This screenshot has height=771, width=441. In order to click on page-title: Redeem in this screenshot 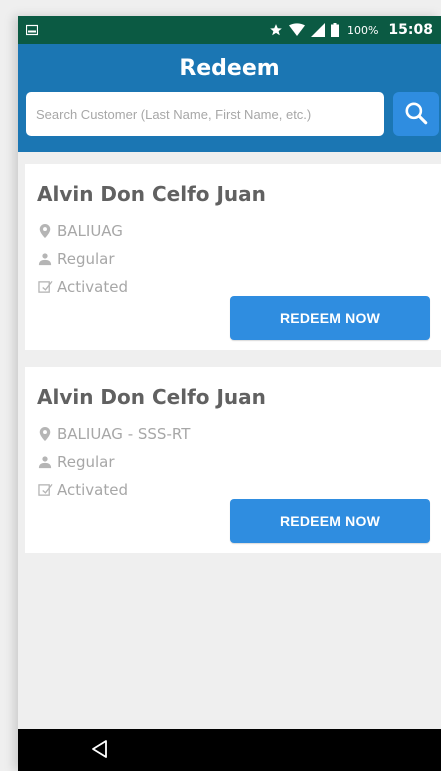, I will do `click(229, 68)`.